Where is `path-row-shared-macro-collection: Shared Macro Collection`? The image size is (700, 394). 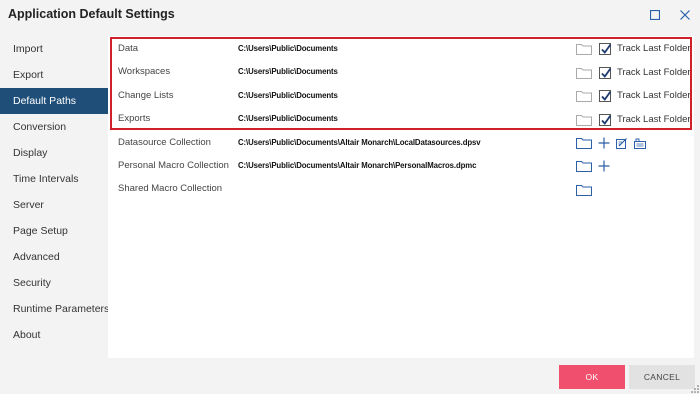
path-row-shared-macro-collection: Shared Macro Collection is located at coordinates (401, 189).